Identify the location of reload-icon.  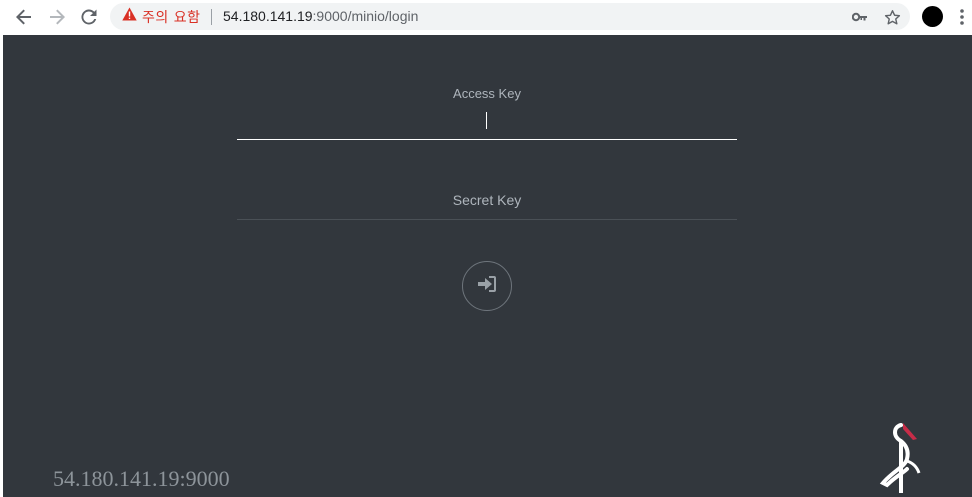
(89, 17).